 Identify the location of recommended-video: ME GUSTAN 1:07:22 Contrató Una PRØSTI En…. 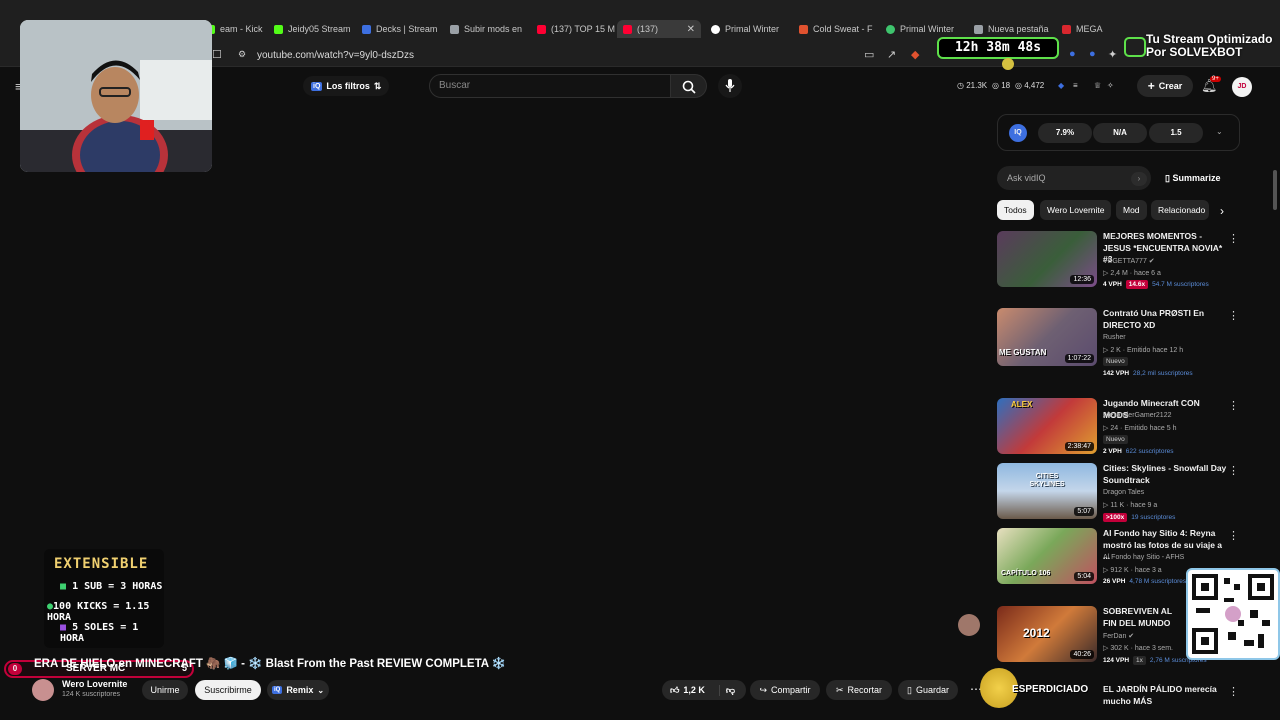
(1119, 344).